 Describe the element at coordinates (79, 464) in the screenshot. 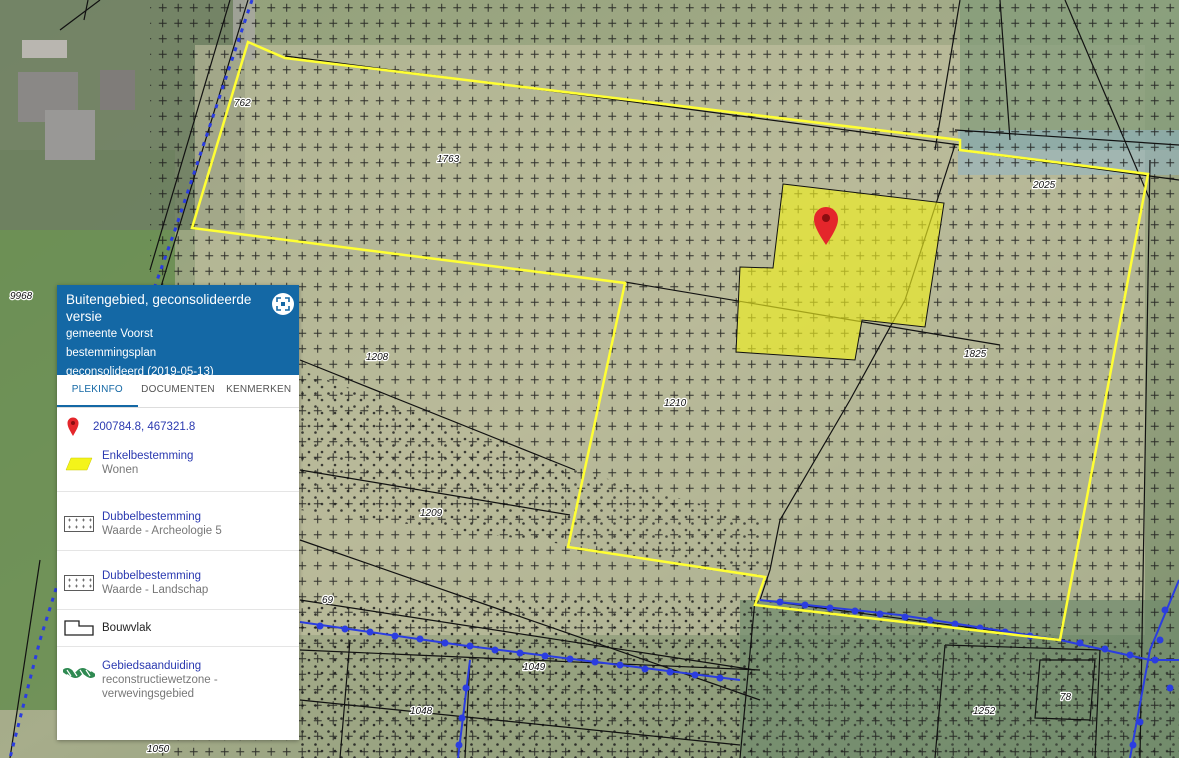

I see `yellow-parallelogram-icon` at that location.